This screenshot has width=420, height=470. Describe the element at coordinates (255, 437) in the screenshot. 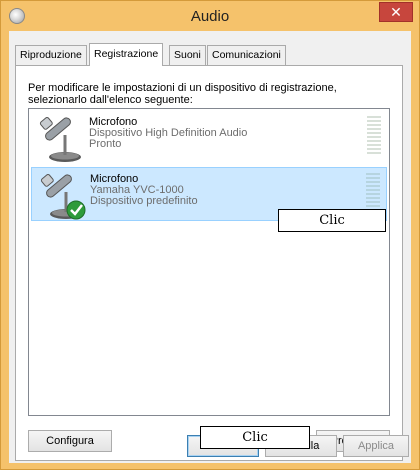

I see `click-callout-properties: Clic` at that location.